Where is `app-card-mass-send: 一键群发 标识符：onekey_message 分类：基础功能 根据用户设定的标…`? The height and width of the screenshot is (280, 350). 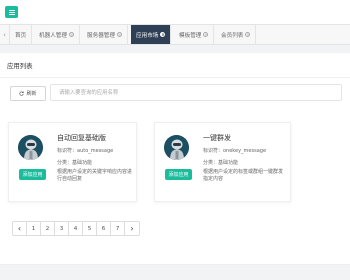 app-card-mass-send: 一键群发 标识符：onekey_message 分类：基础功能 根据用户设定的标… is located at coordinates (222, 162).